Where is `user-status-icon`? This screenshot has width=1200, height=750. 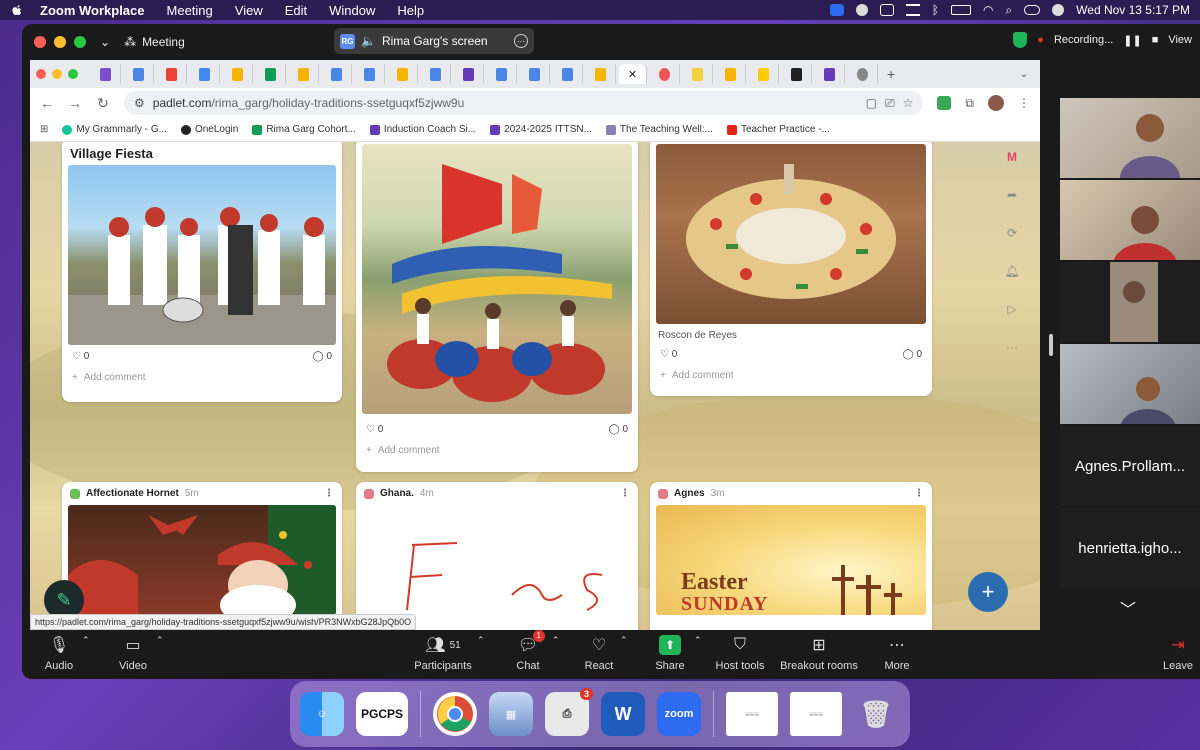
user-status-icon is located at coordinates (861, 10).